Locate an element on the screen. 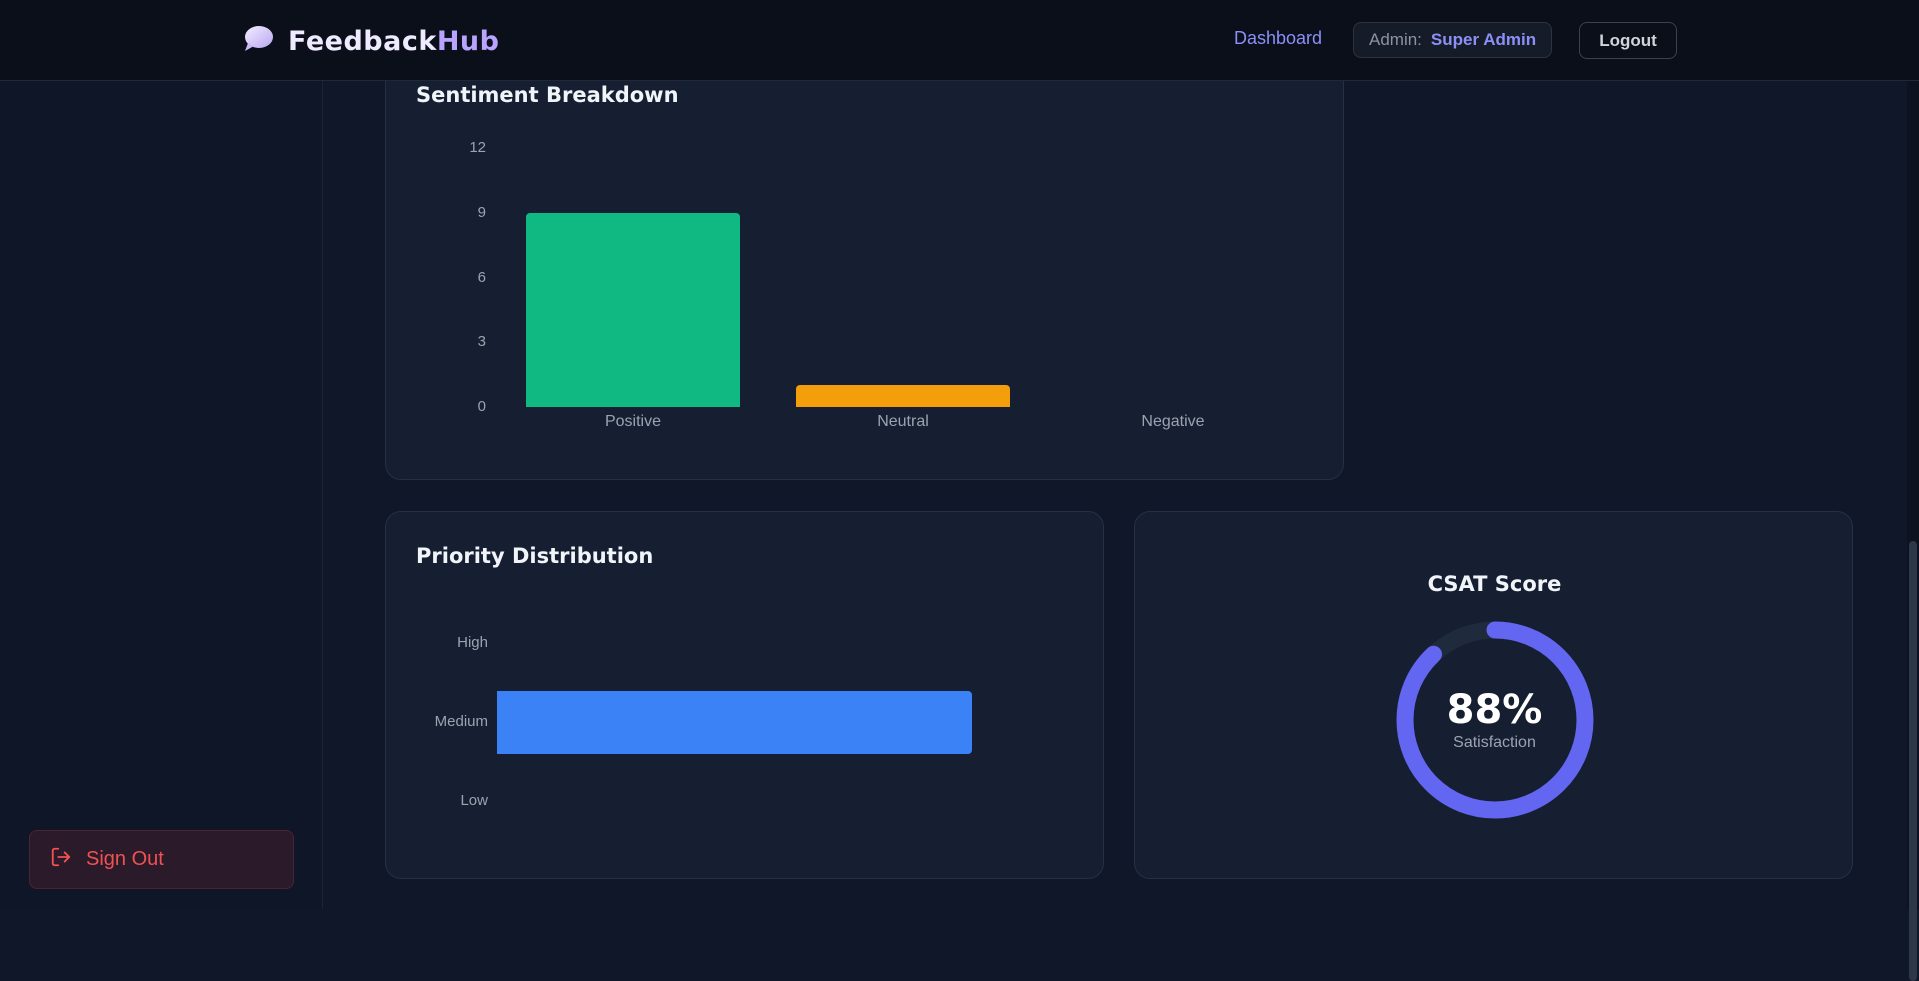  y-tick-label: 0 is located at coordinates (481, 406).